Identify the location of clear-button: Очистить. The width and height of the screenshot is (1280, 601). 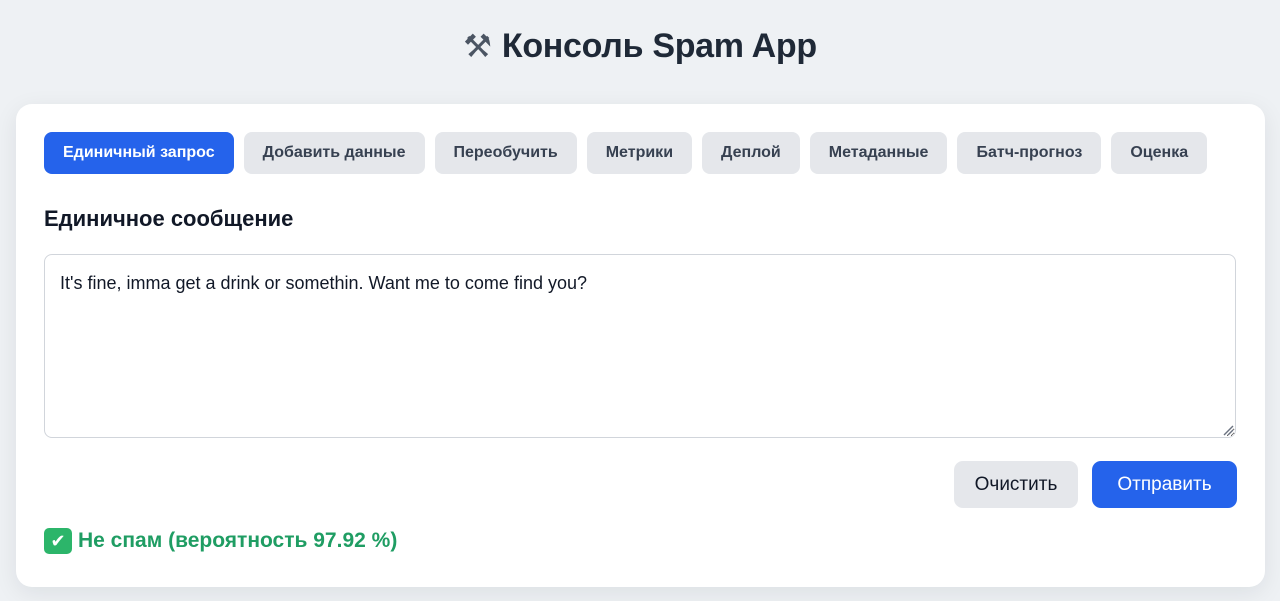
(1016, 484).